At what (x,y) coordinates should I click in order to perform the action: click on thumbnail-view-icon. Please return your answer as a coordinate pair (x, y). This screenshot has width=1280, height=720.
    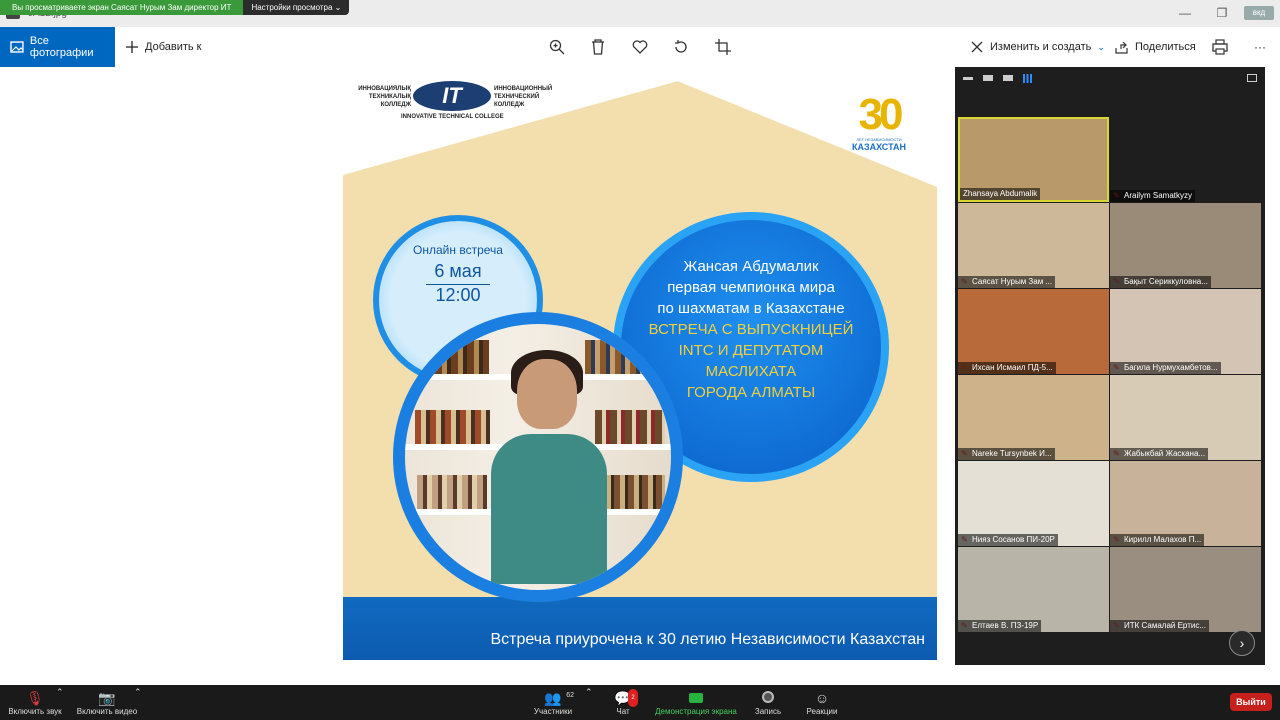
    Looking at the image, I should click on (1008, 78).